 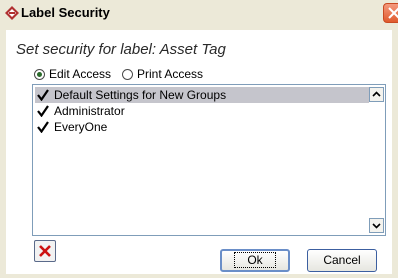 I want to click on scroll-up-button, so click(x=376, y=94).